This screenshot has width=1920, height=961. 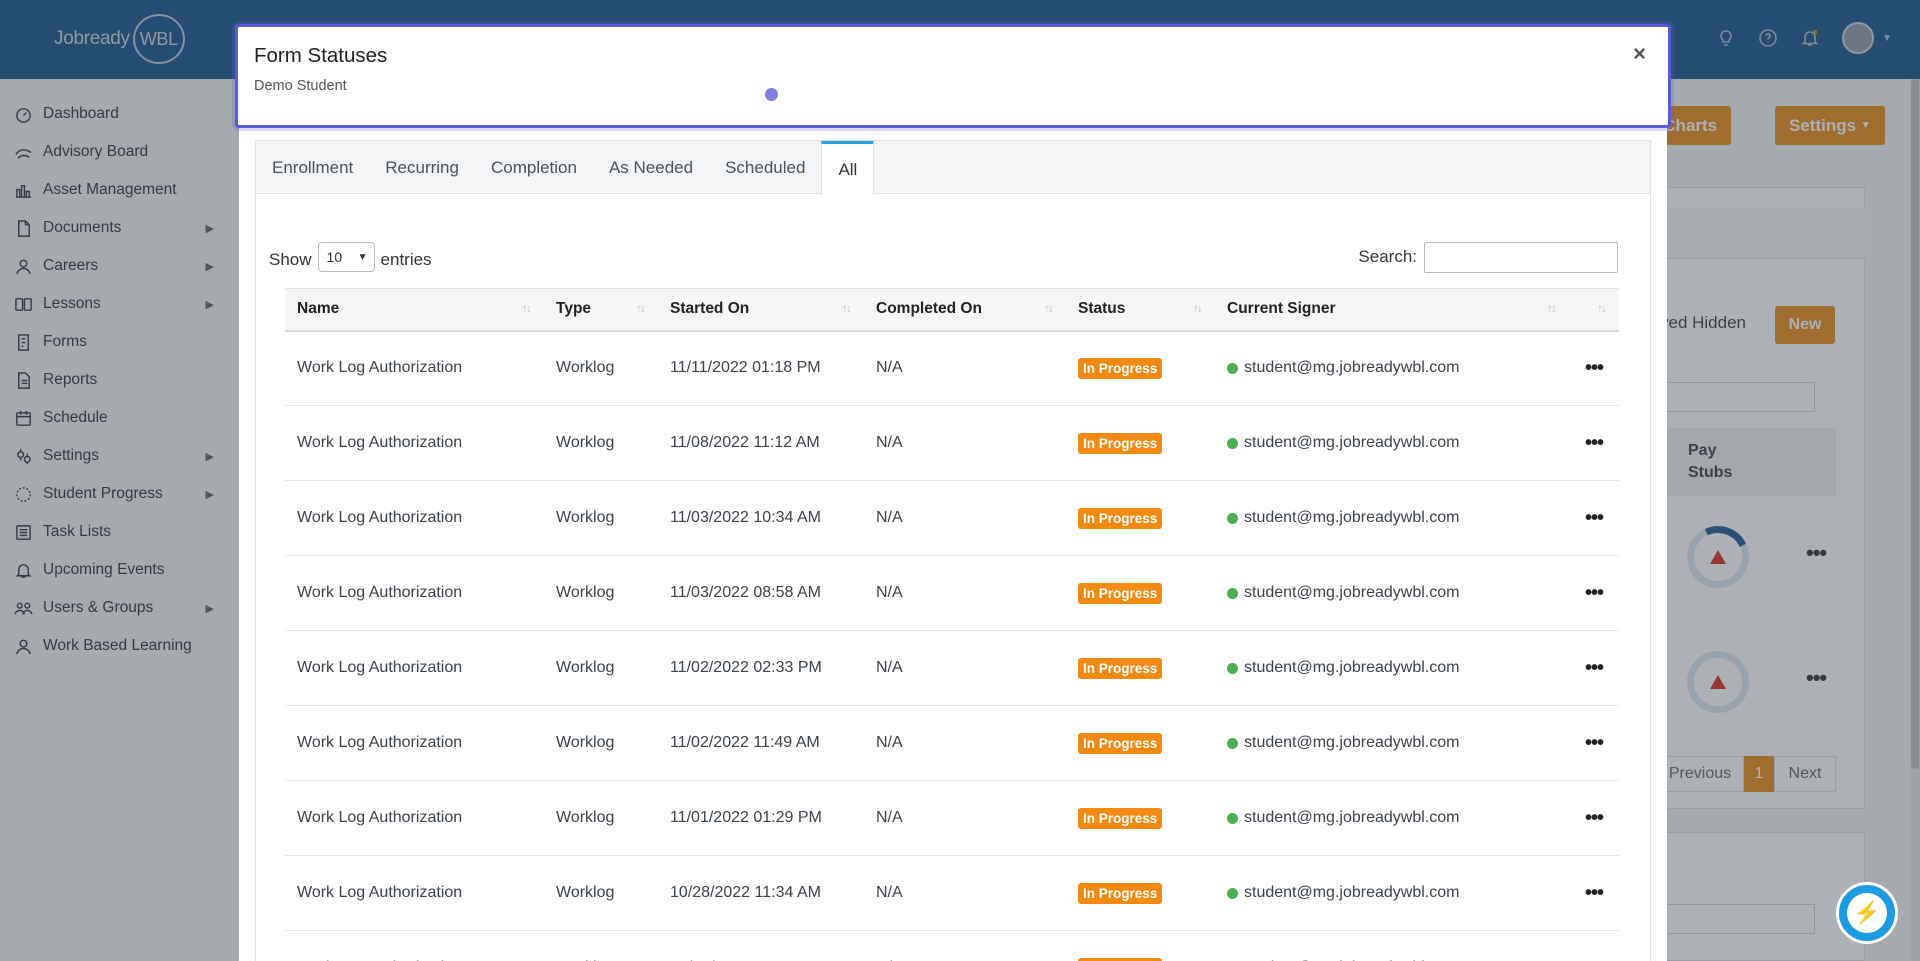 What do you see at coordinates (1867, 913) in the screenshot?
I see `chat-launcher-button: ⚡` at bounding box center [1867, 913].